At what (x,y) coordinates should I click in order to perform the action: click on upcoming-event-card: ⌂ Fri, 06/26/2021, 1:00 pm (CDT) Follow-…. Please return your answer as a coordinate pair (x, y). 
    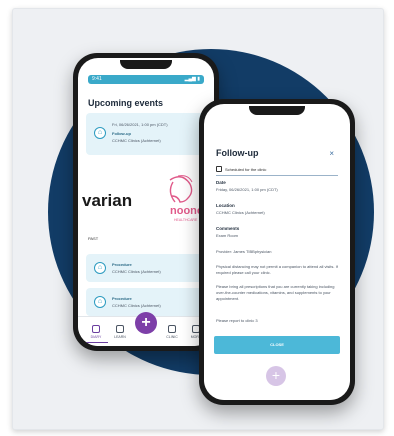
    Looking at the image, I should click on (146, 134).